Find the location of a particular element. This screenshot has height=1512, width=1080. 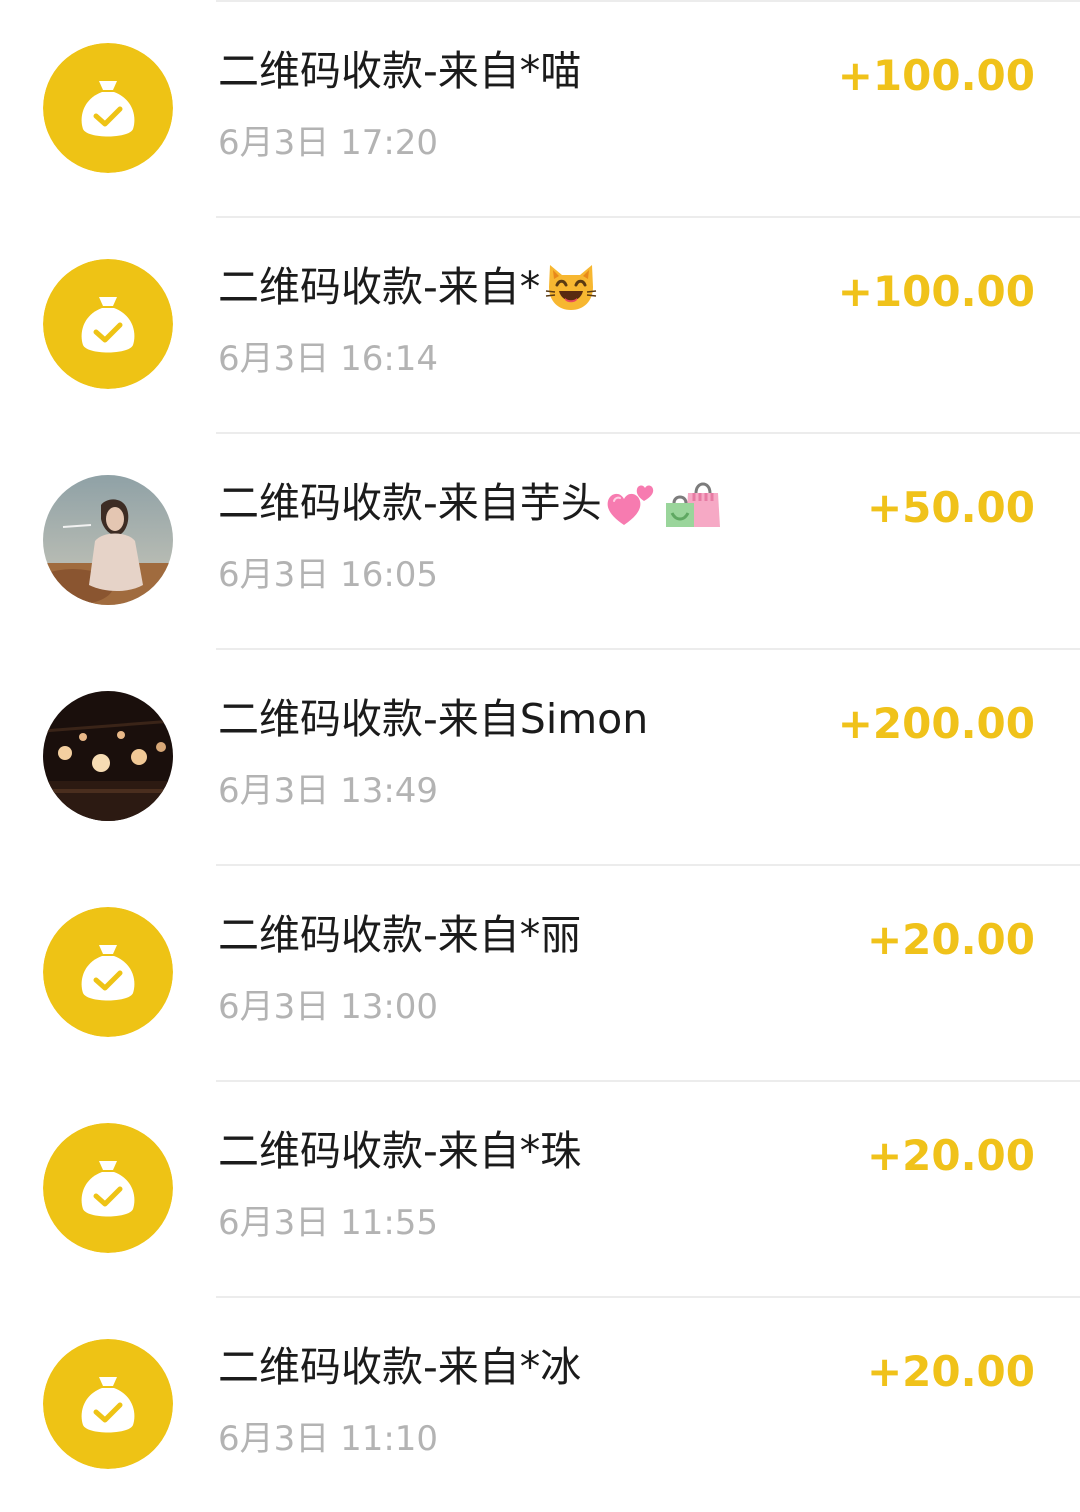

transaction-title: 二维码收款-来自*冰 is located at coordinates (399, 1367).